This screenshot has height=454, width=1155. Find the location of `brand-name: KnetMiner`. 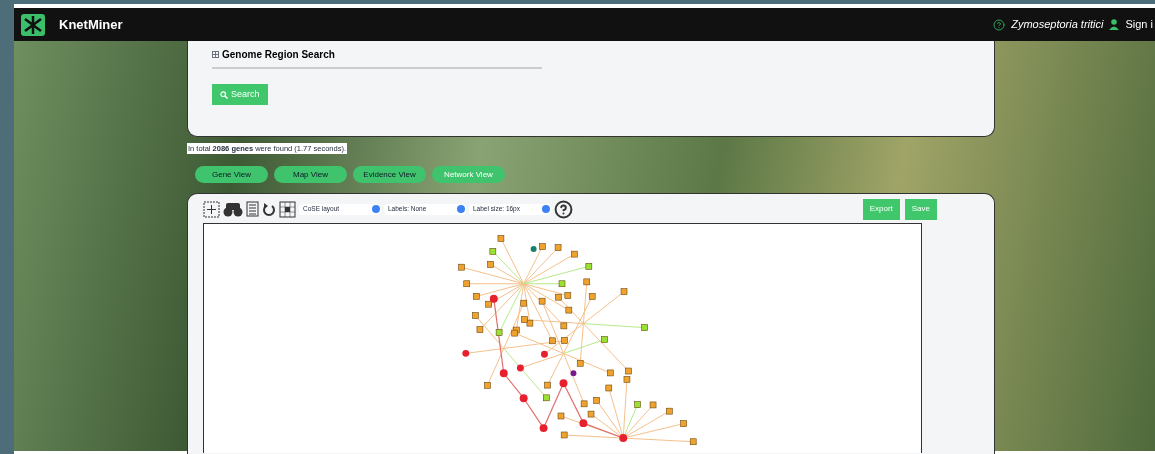

brand-name: KnetMiner is located at coordinates (91, 24).